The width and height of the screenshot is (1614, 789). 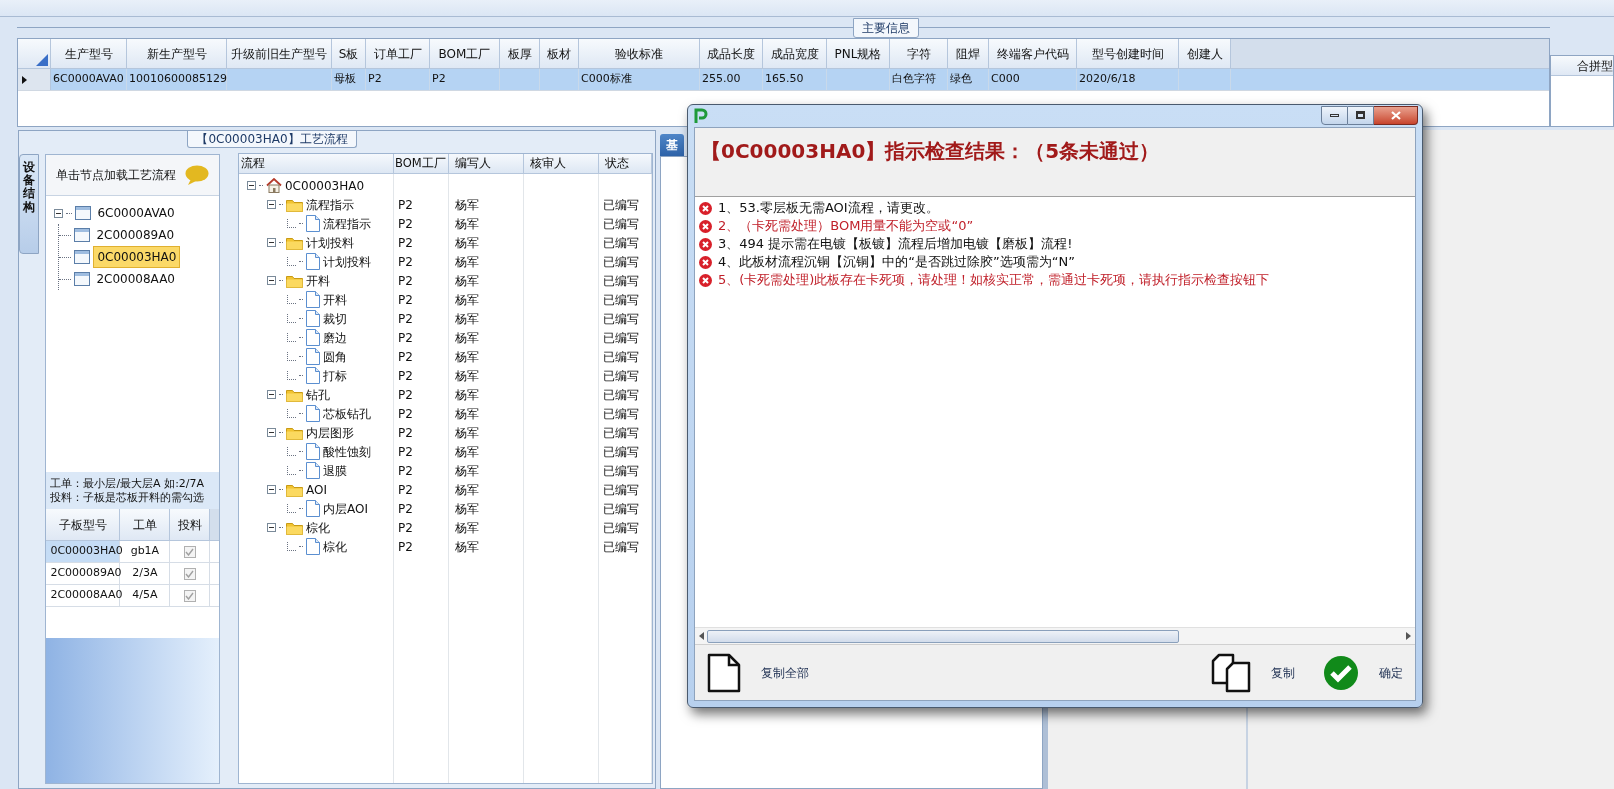 What do you see at coordinates (136, 213) in the screenshot?
I see `tree-node: 6C0000AVA0` at bounding box center [136, 213].